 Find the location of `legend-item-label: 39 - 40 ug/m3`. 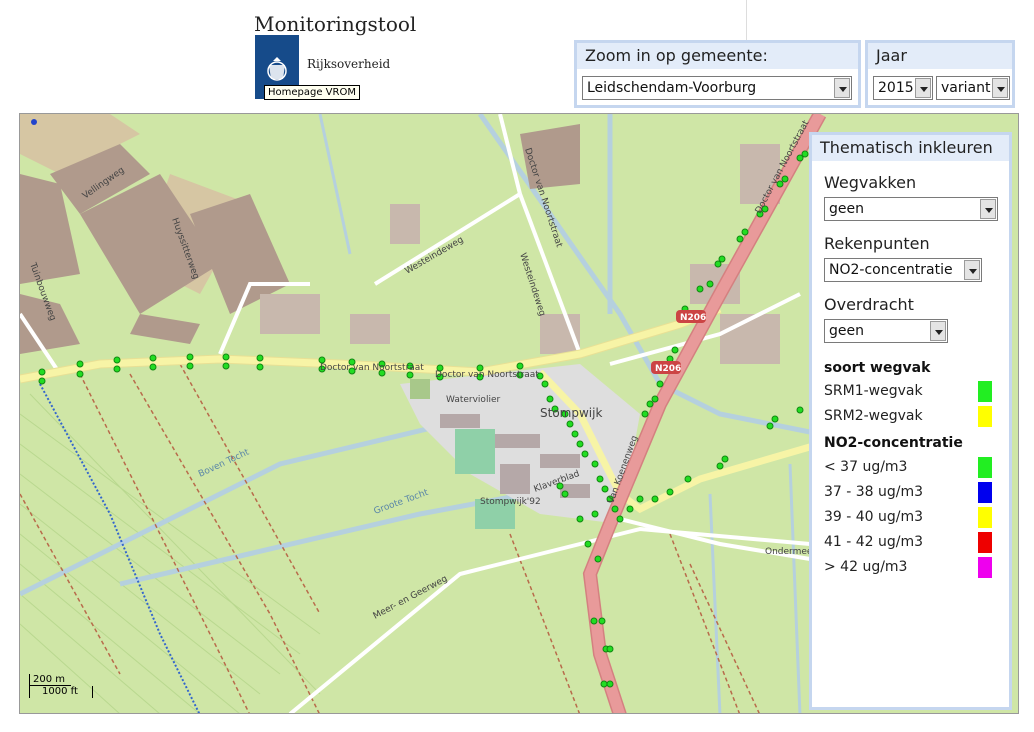

legend-item-label: 39 - 40 ug/m3 is located at coordinates (874, 517).